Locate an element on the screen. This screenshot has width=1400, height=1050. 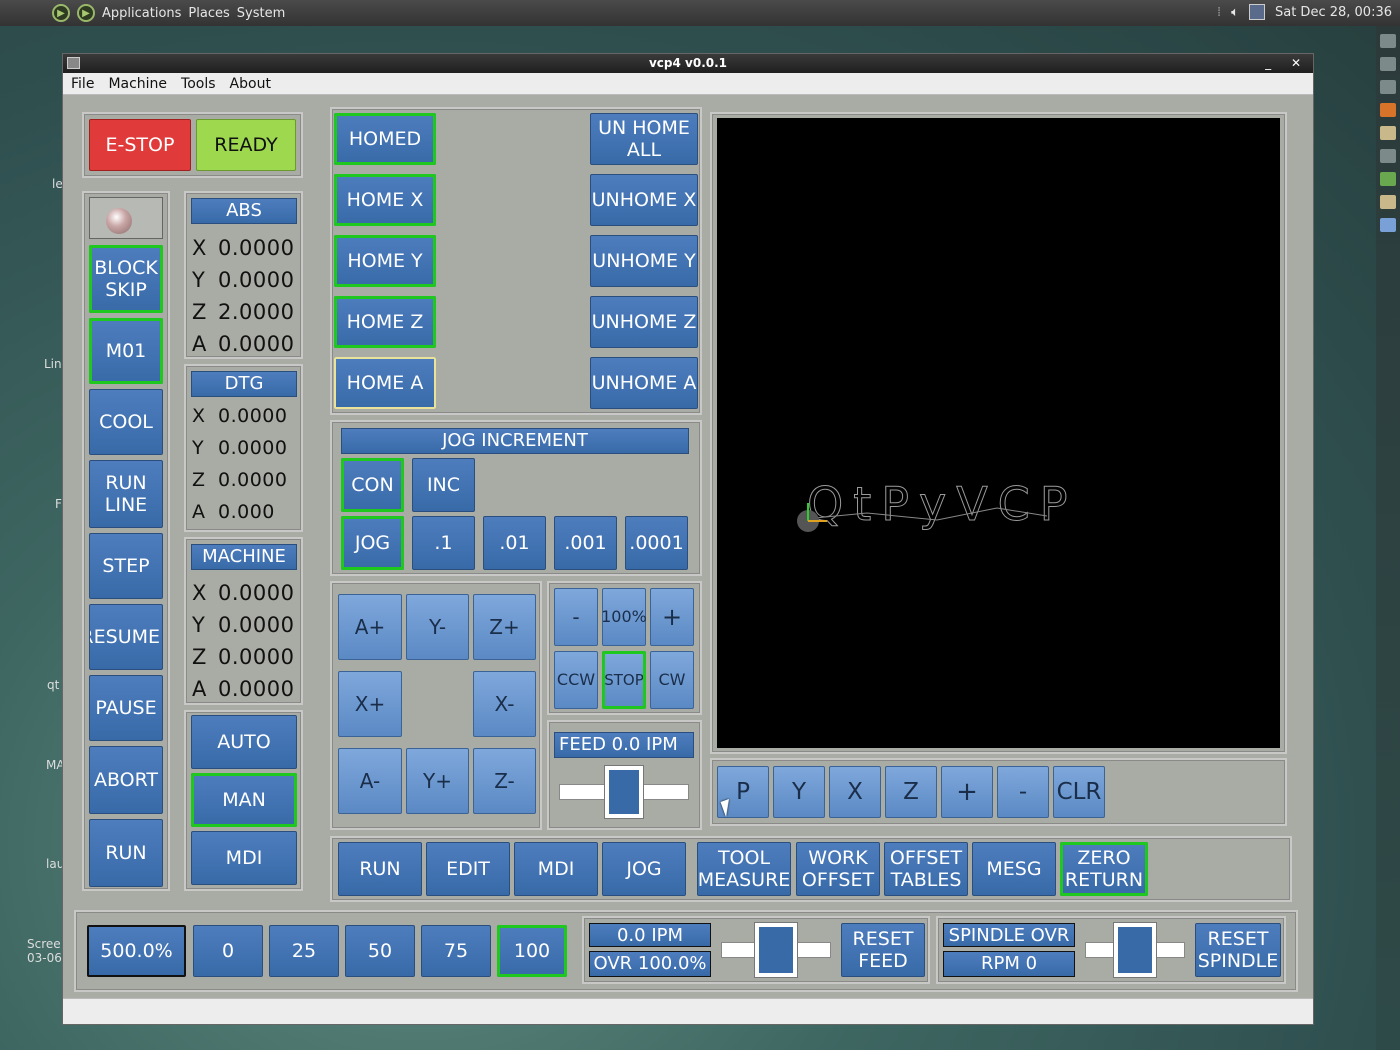
feed-slider is located at coordinates (624, 792).